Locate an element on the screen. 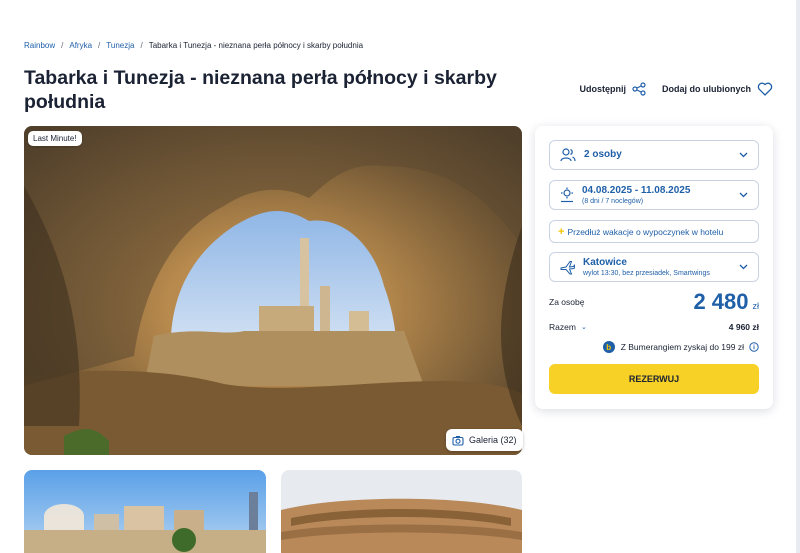 Image resolution: width=800 pixels, height=553 pixels. page-actions: Udostępnij Dodaj do ulubionych is located at coordinates (677, 89).